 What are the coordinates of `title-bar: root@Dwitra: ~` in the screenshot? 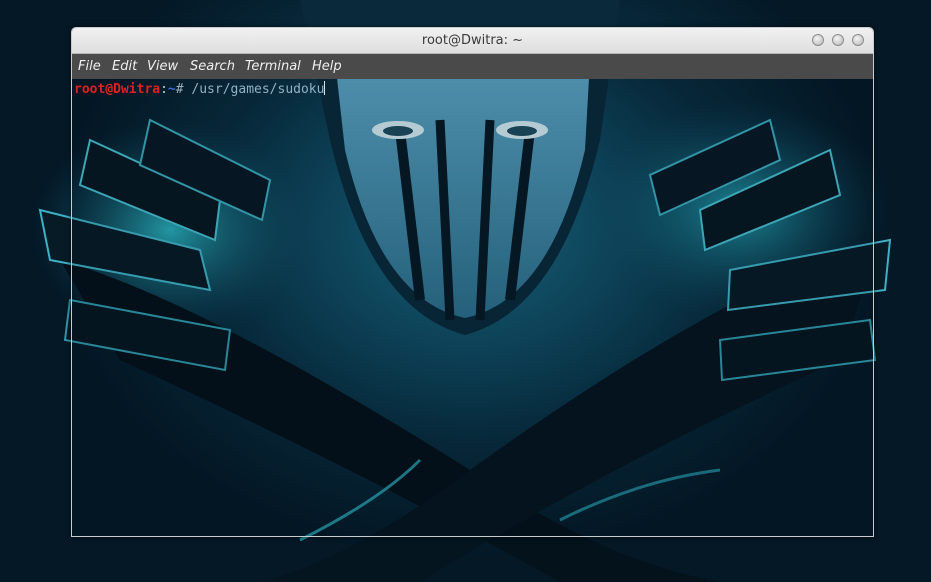 It's located at (472, 41).